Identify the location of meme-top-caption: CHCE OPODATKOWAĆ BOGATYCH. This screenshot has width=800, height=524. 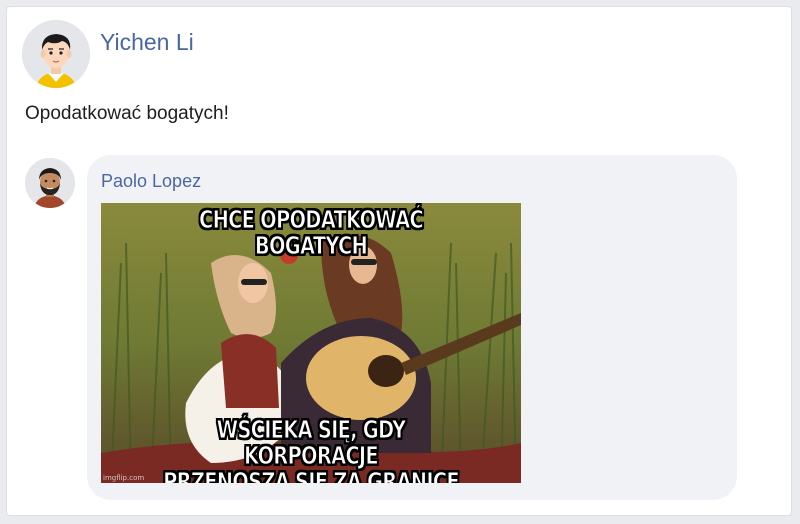
(311, 232).